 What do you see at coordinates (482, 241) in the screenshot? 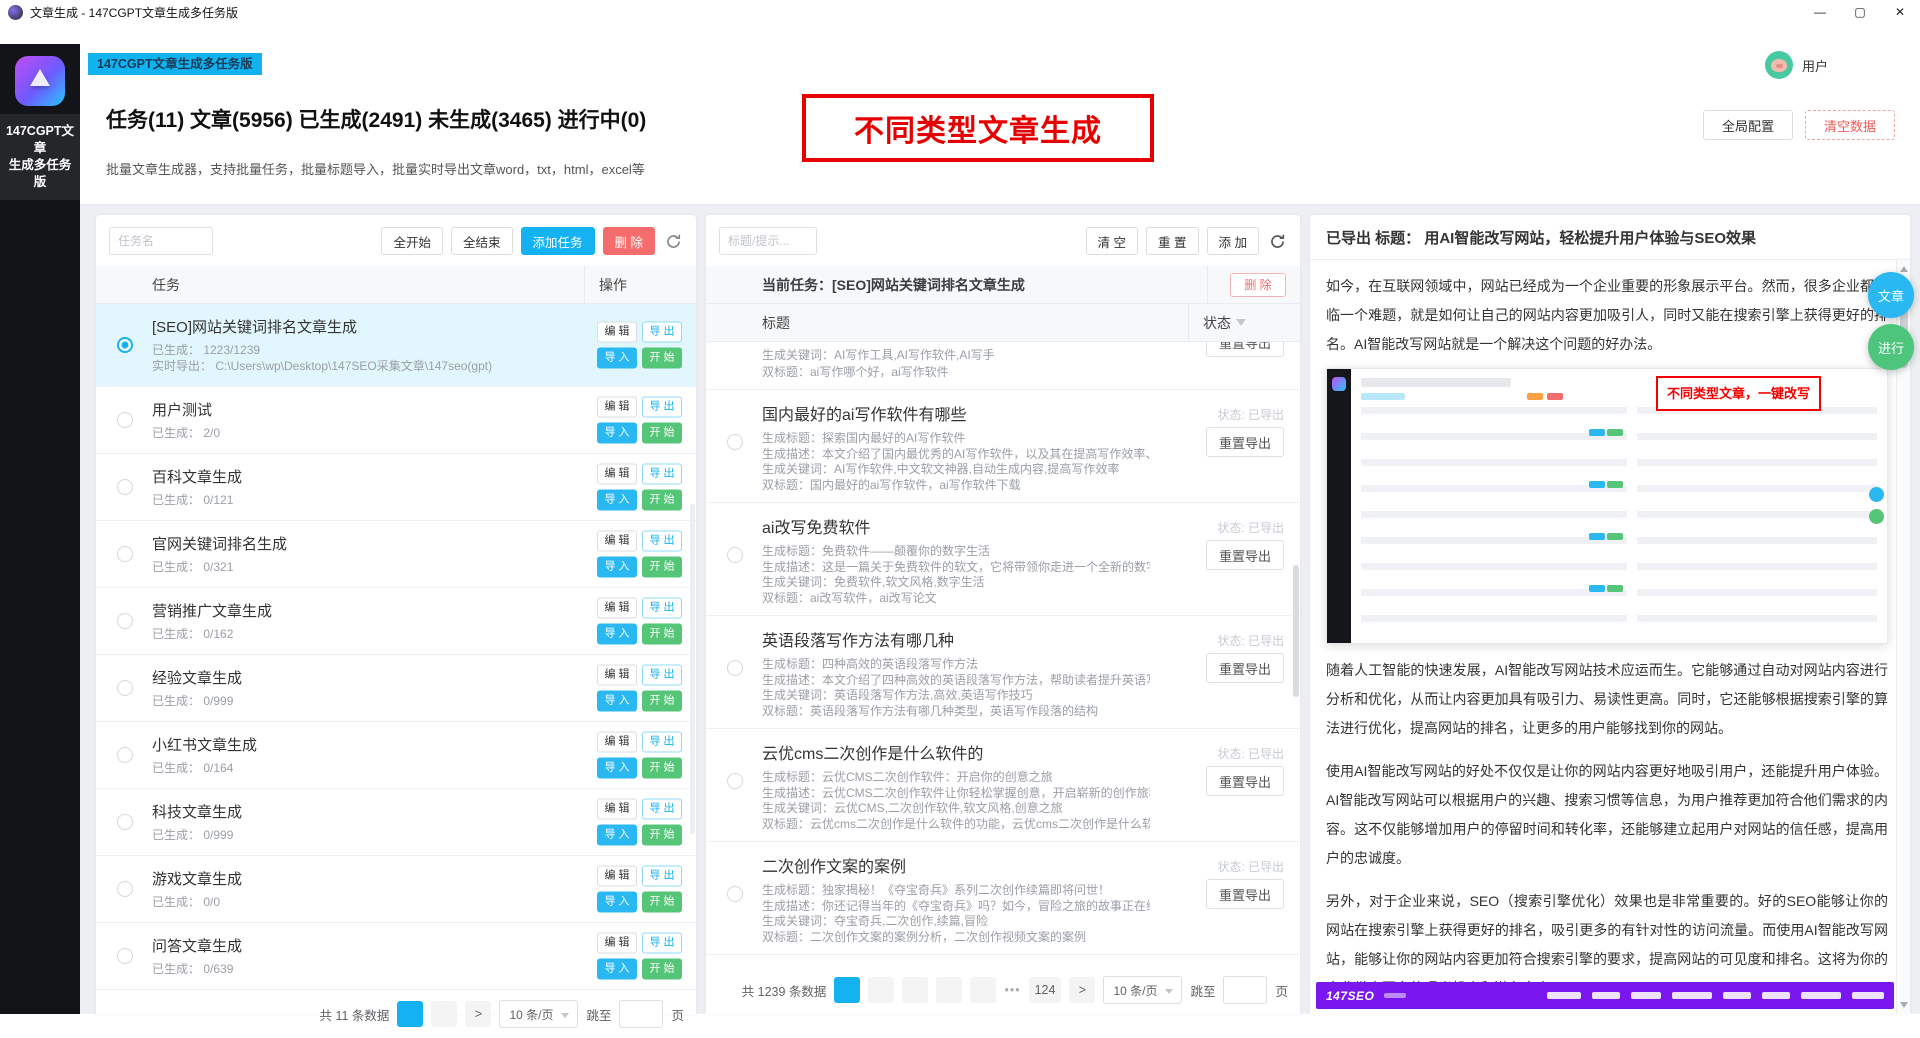
I see `stop-all-button: 全结束` at bounding box center [482, 241].